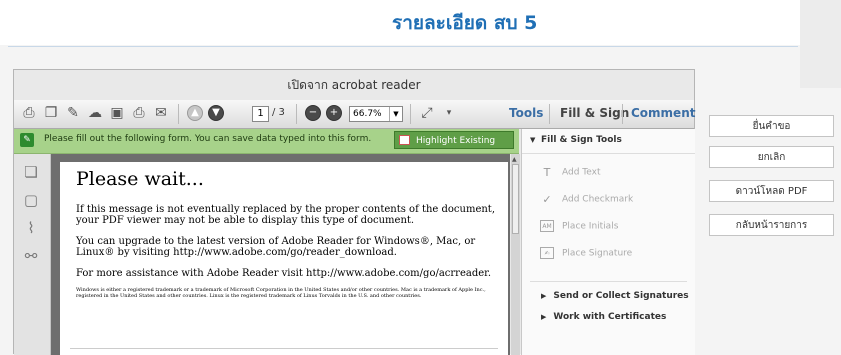  What do you see at coordinates (216, 113) in the screenshot?
I see `next-page-icon: ▼` at bounding box center [216, 113].